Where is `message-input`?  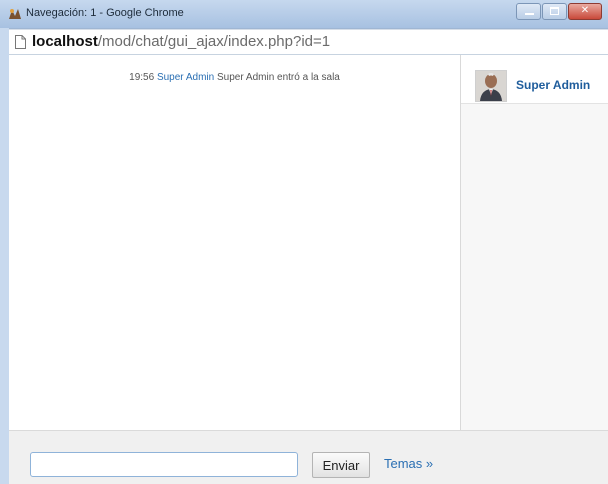 message-input is located at coordinates (164, 464).